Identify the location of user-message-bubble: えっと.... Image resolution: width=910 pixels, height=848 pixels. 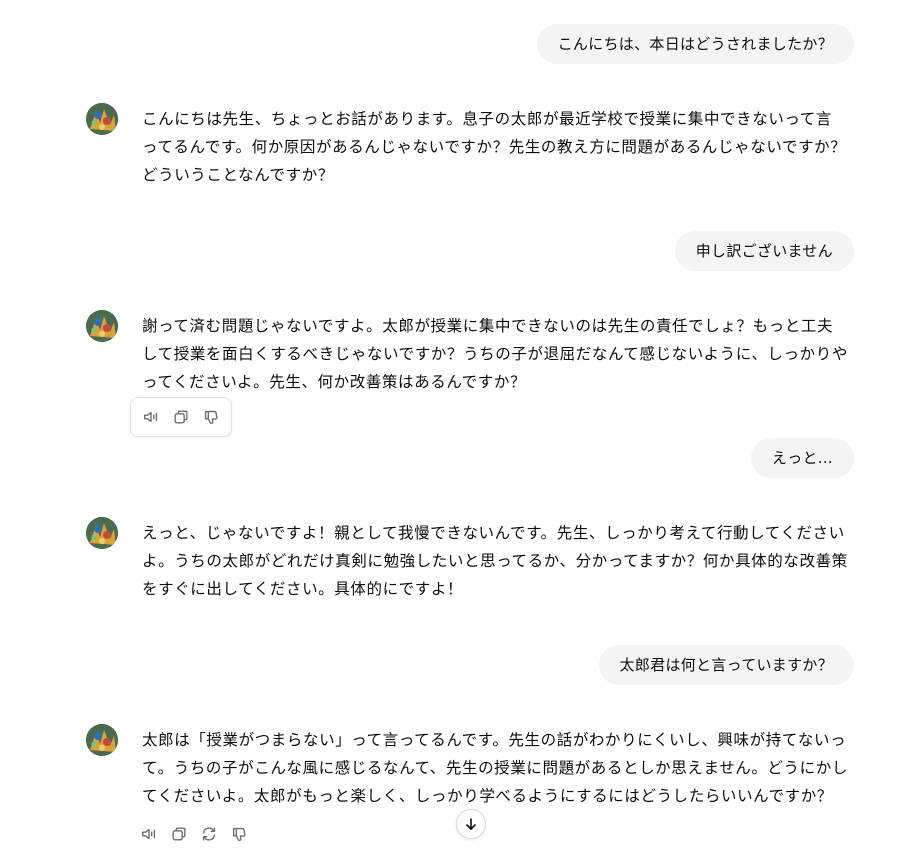
(802, 458).